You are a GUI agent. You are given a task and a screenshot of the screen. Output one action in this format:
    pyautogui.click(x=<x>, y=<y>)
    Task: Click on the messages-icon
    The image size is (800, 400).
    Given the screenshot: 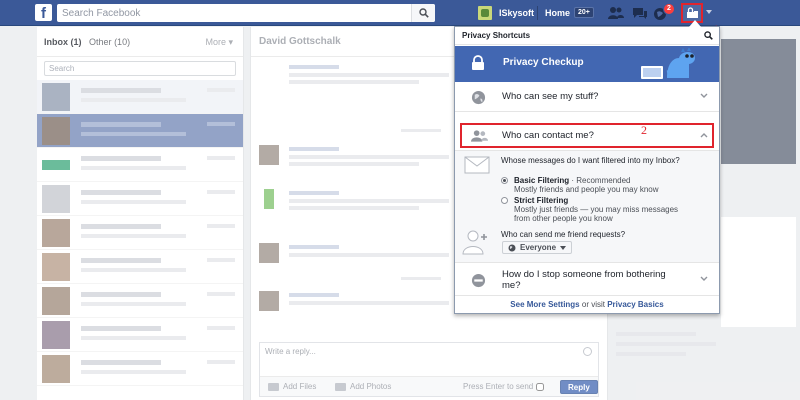 What is the action you would take?
    pyautogui.click(x=640, y=13)
    